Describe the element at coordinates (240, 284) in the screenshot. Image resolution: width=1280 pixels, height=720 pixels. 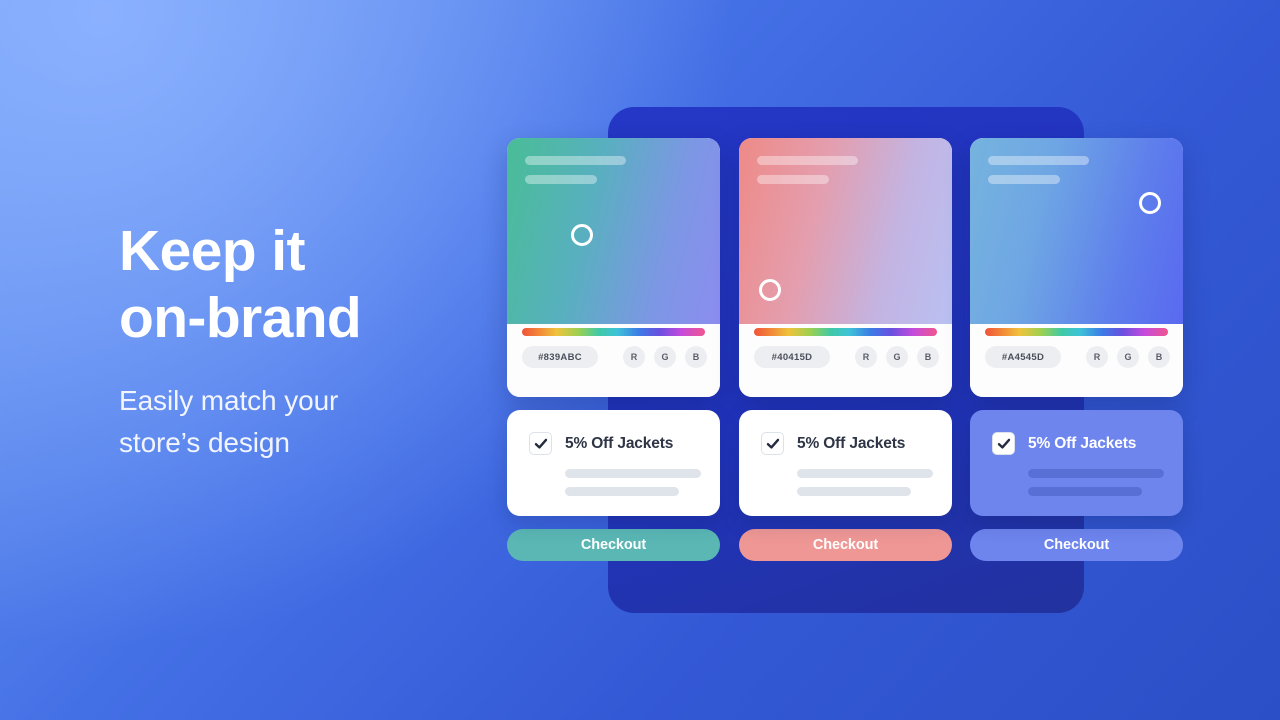
I see `page-title: Keep it on-brand` at that location.